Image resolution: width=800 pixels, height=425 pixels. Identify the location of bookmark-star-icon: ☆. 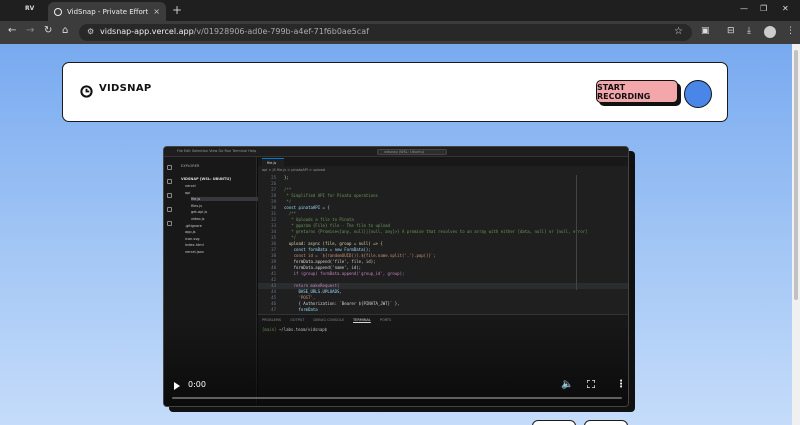
(678, 31).